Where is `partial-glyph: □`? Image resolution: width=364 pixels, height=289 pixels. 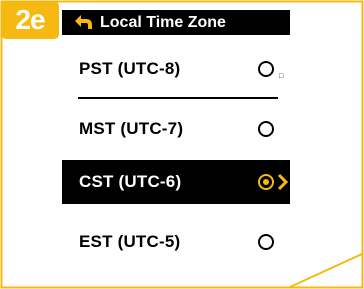 partial-glyph: □ is located at coordinates (281, 76).